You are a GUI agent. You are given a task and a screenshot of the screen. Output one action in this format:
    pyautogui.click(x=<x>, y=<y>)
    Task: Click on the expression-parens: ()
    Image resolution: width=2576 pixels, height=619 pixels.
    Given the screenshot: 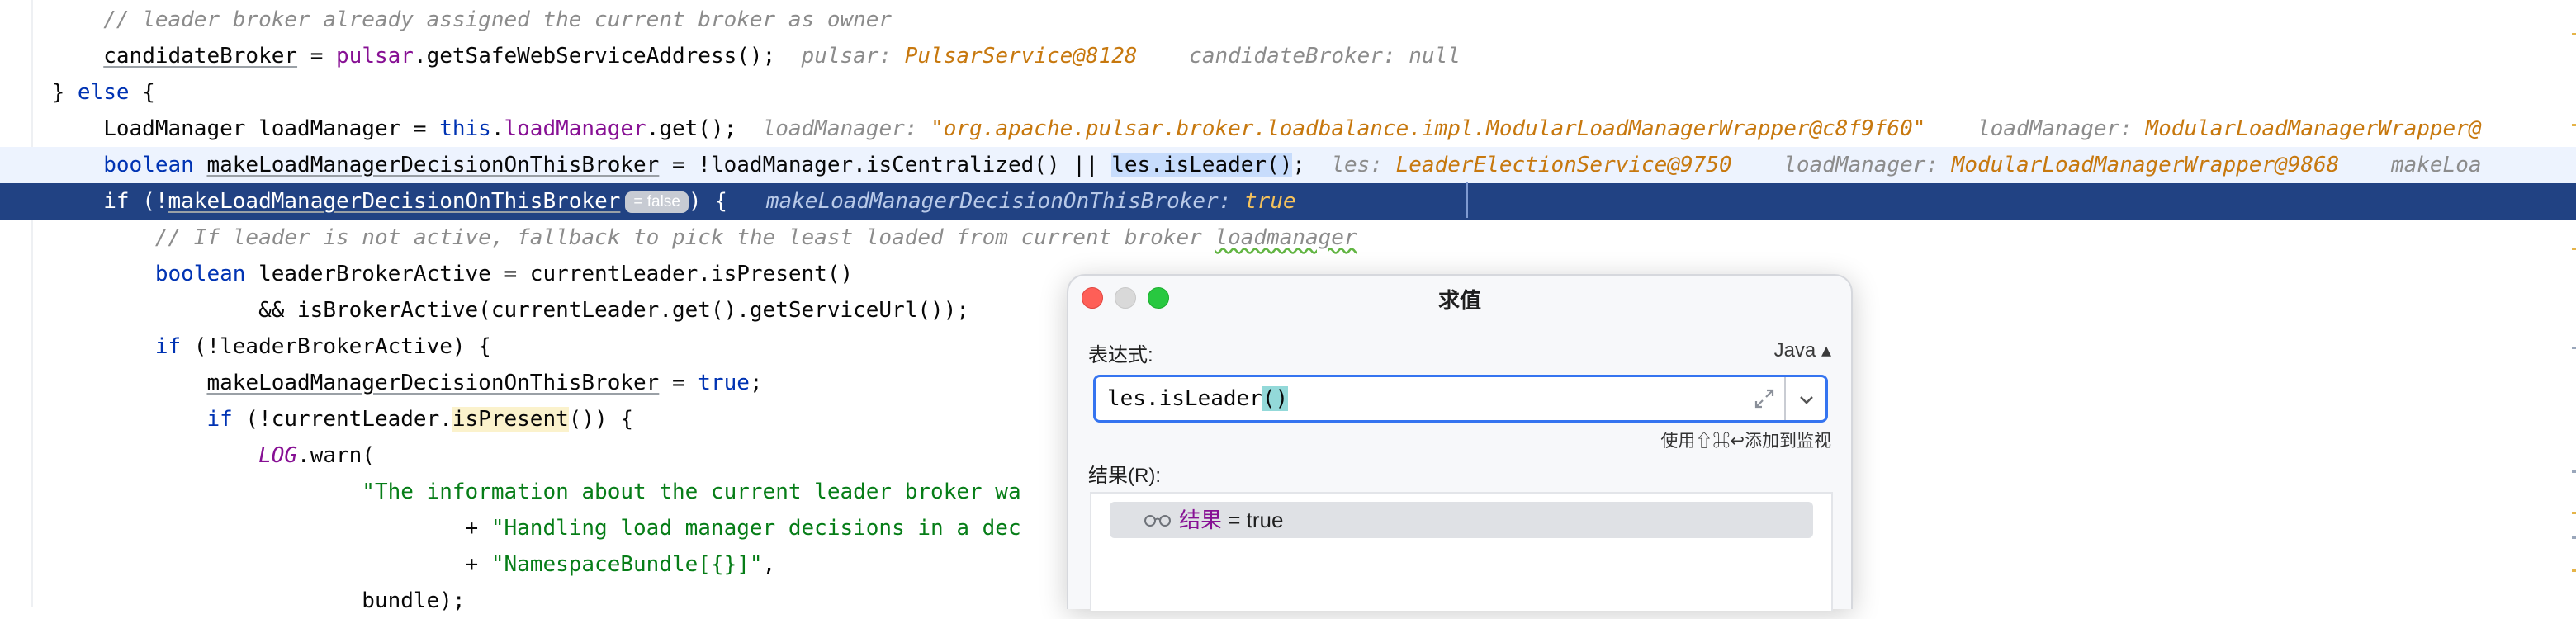 What is the action you would take?
    pyautogui.click(x=1275, y=398)
    